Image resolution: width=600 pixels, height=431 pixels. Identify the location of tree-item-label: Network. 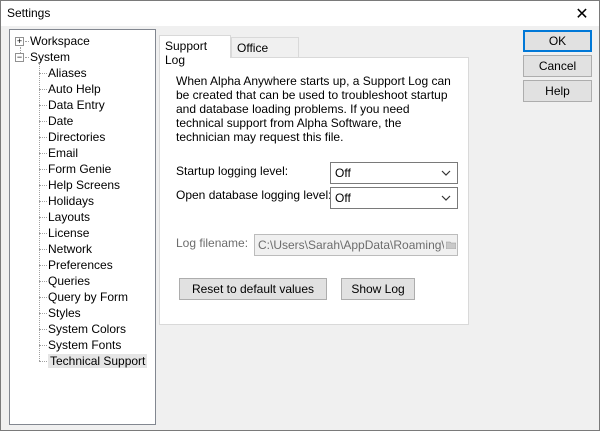
(70, 249).